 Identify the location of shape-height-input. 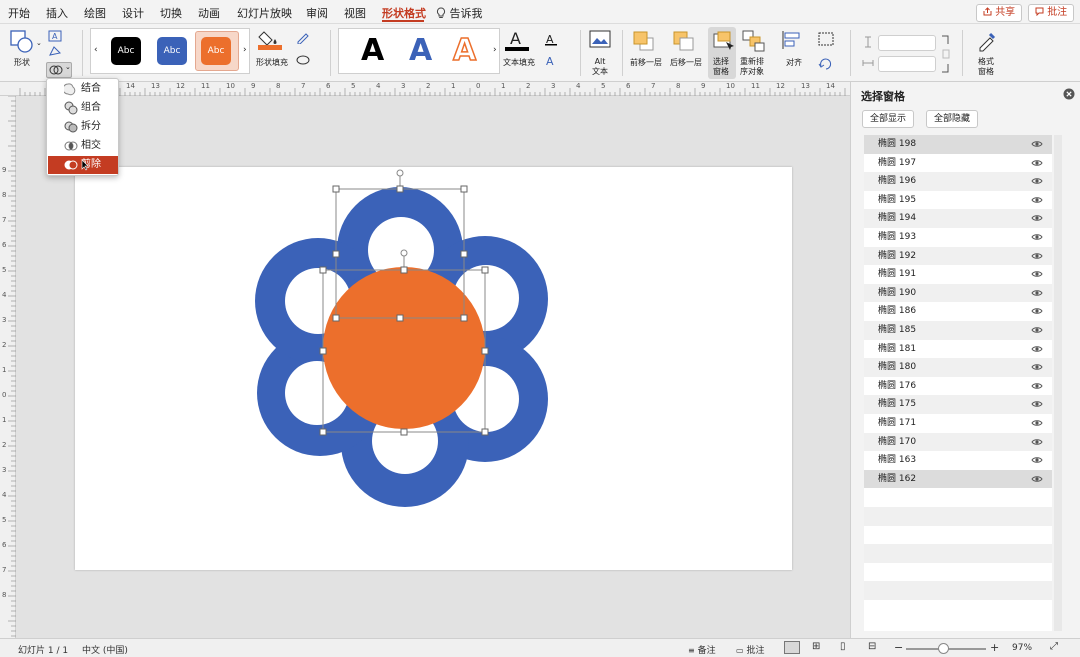
(907, 43).